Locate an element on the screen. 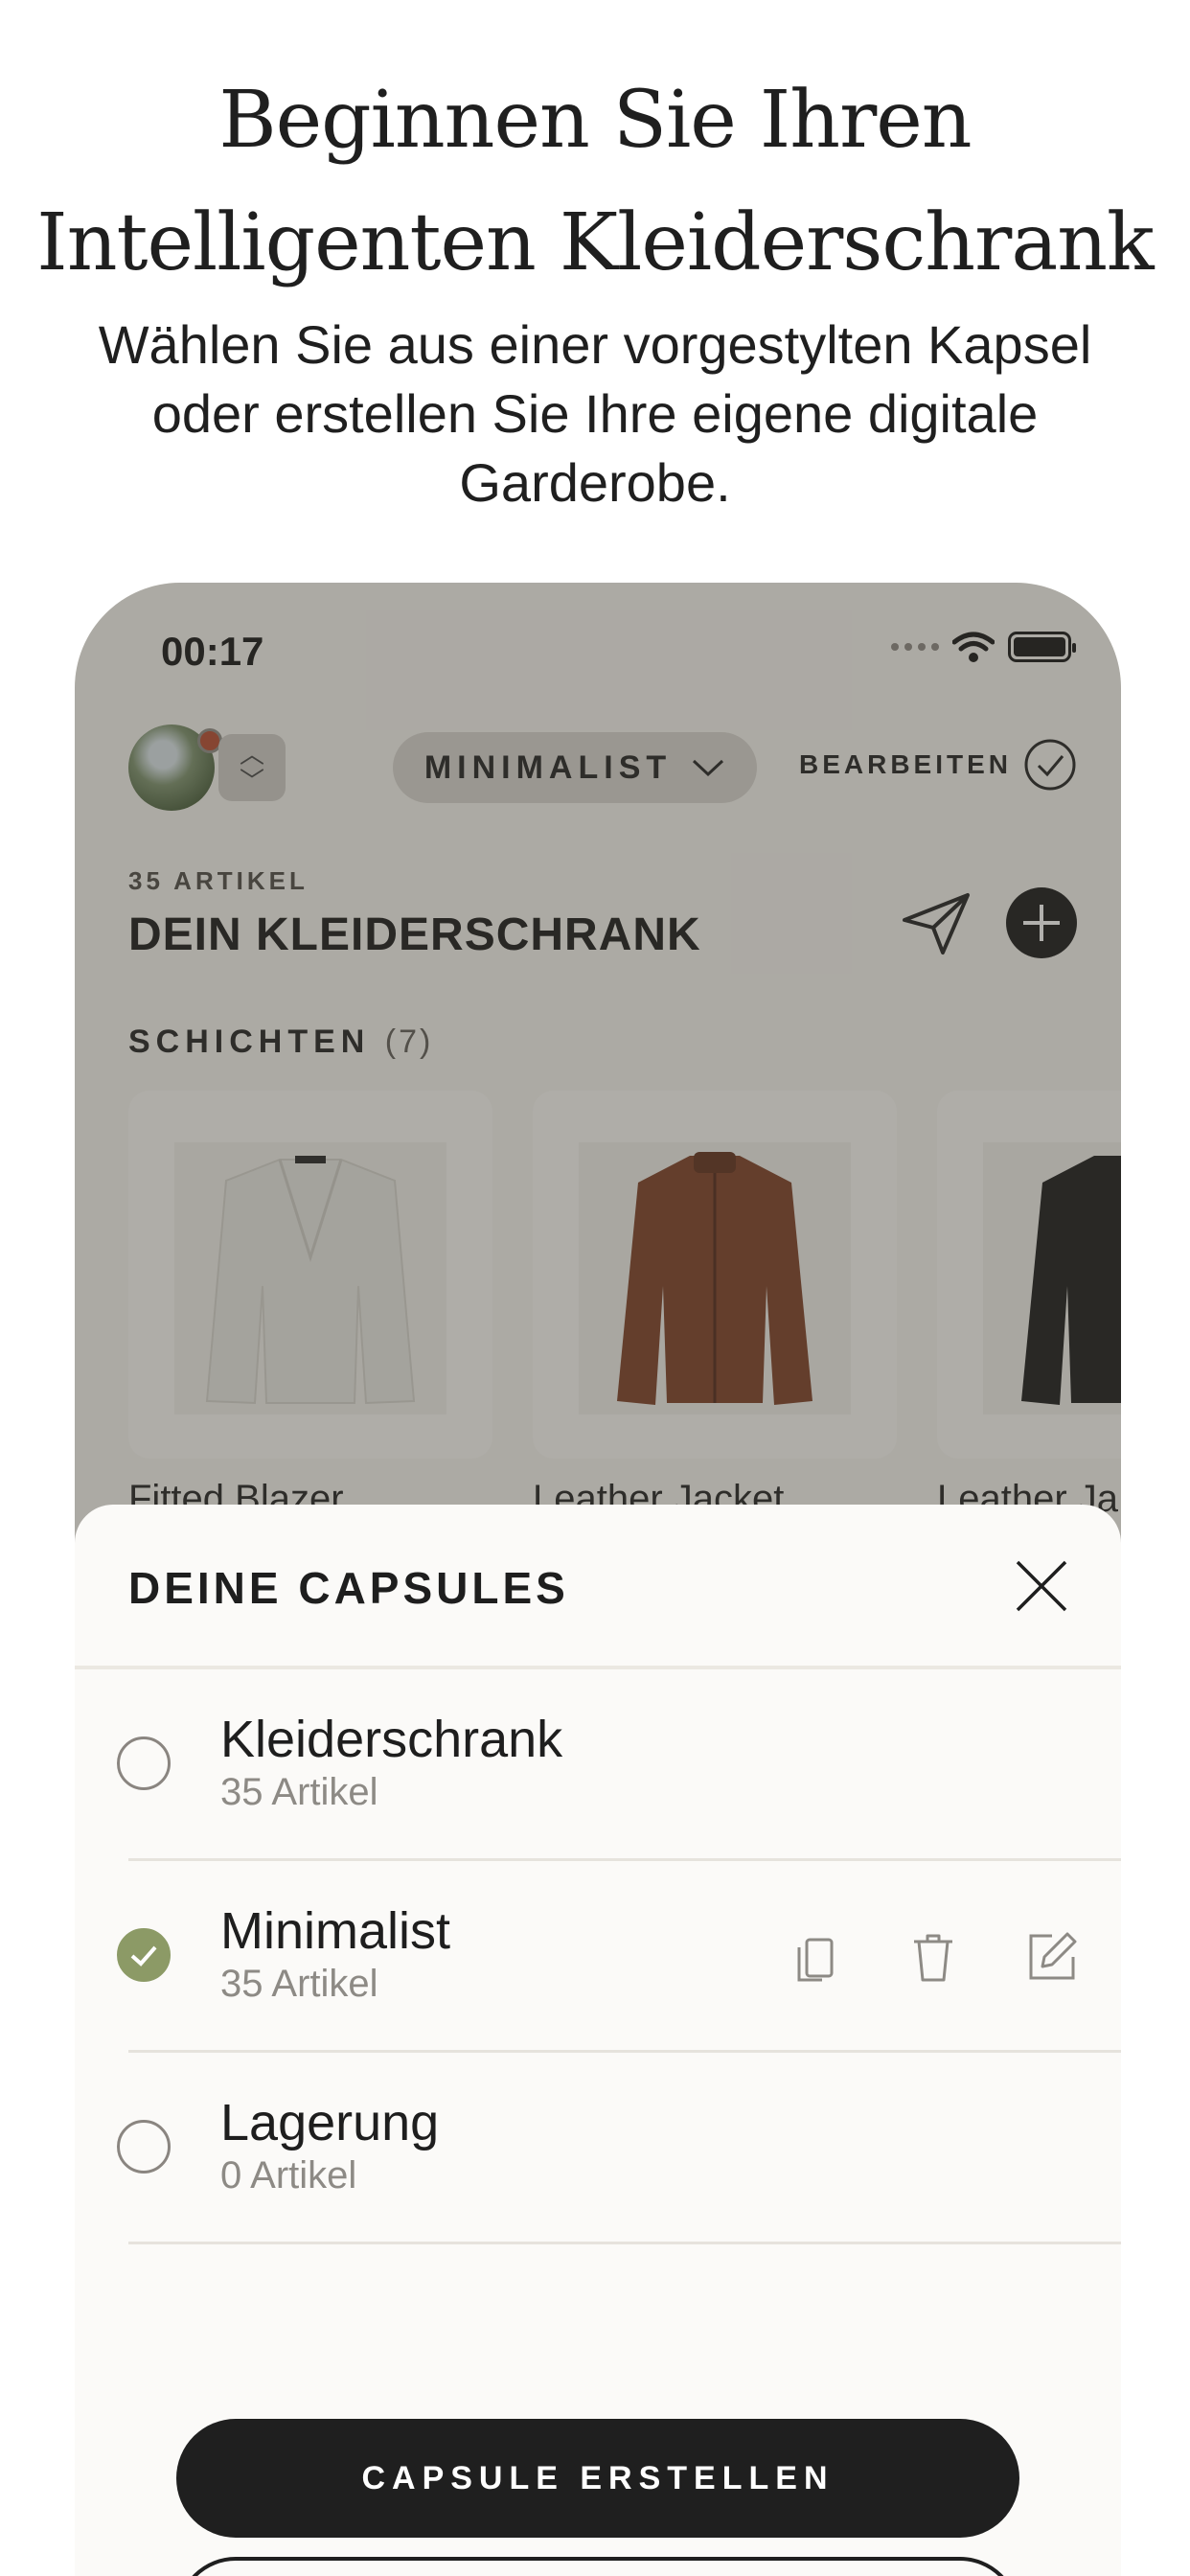 The height and width of the screenshot is (2576, 1190). capsule-name: Lagerung is located at coordinates (330, 2122).